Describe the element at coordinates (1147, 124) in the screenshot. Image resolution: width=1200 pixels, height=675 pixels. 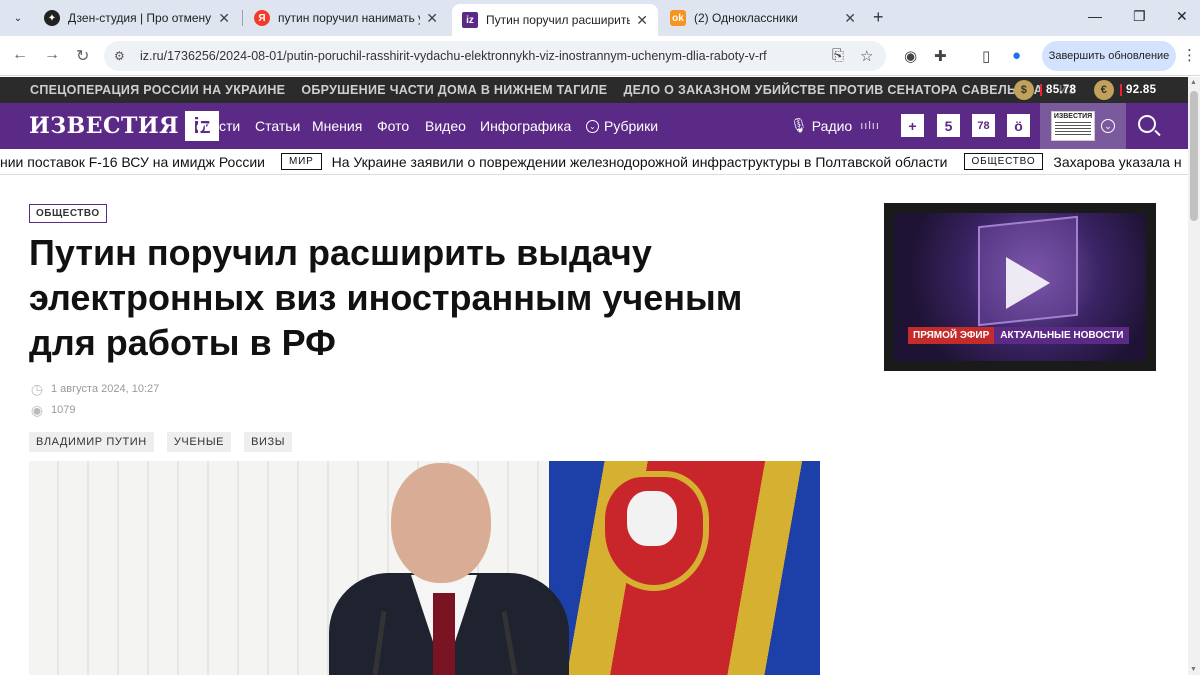
I see `search-icon` at that location.